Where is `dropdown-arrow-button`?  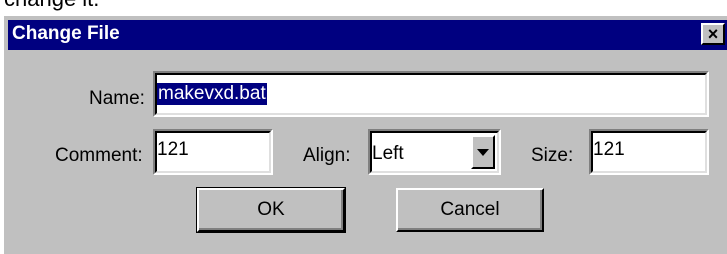 dropdown-arrow-button is located at coordinates (483, 152).